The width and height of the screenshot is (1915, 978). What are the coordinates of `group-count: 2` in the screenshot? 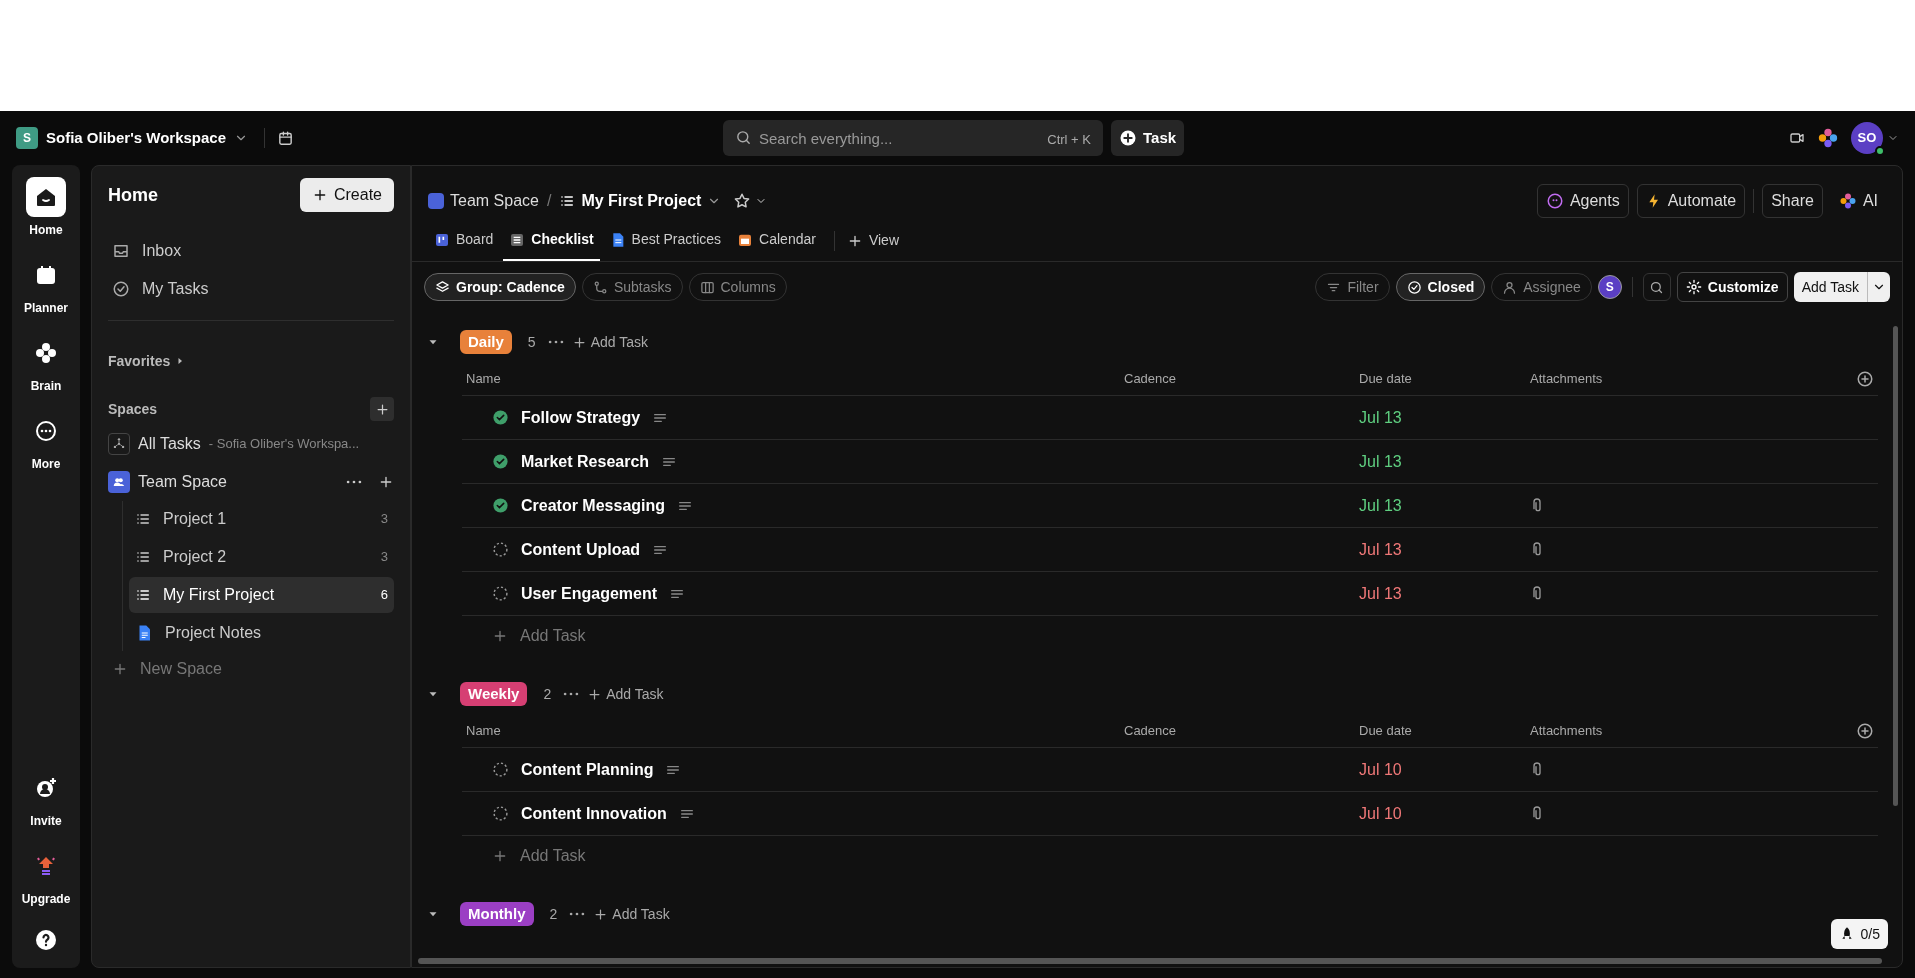 It's located at (547, 694).